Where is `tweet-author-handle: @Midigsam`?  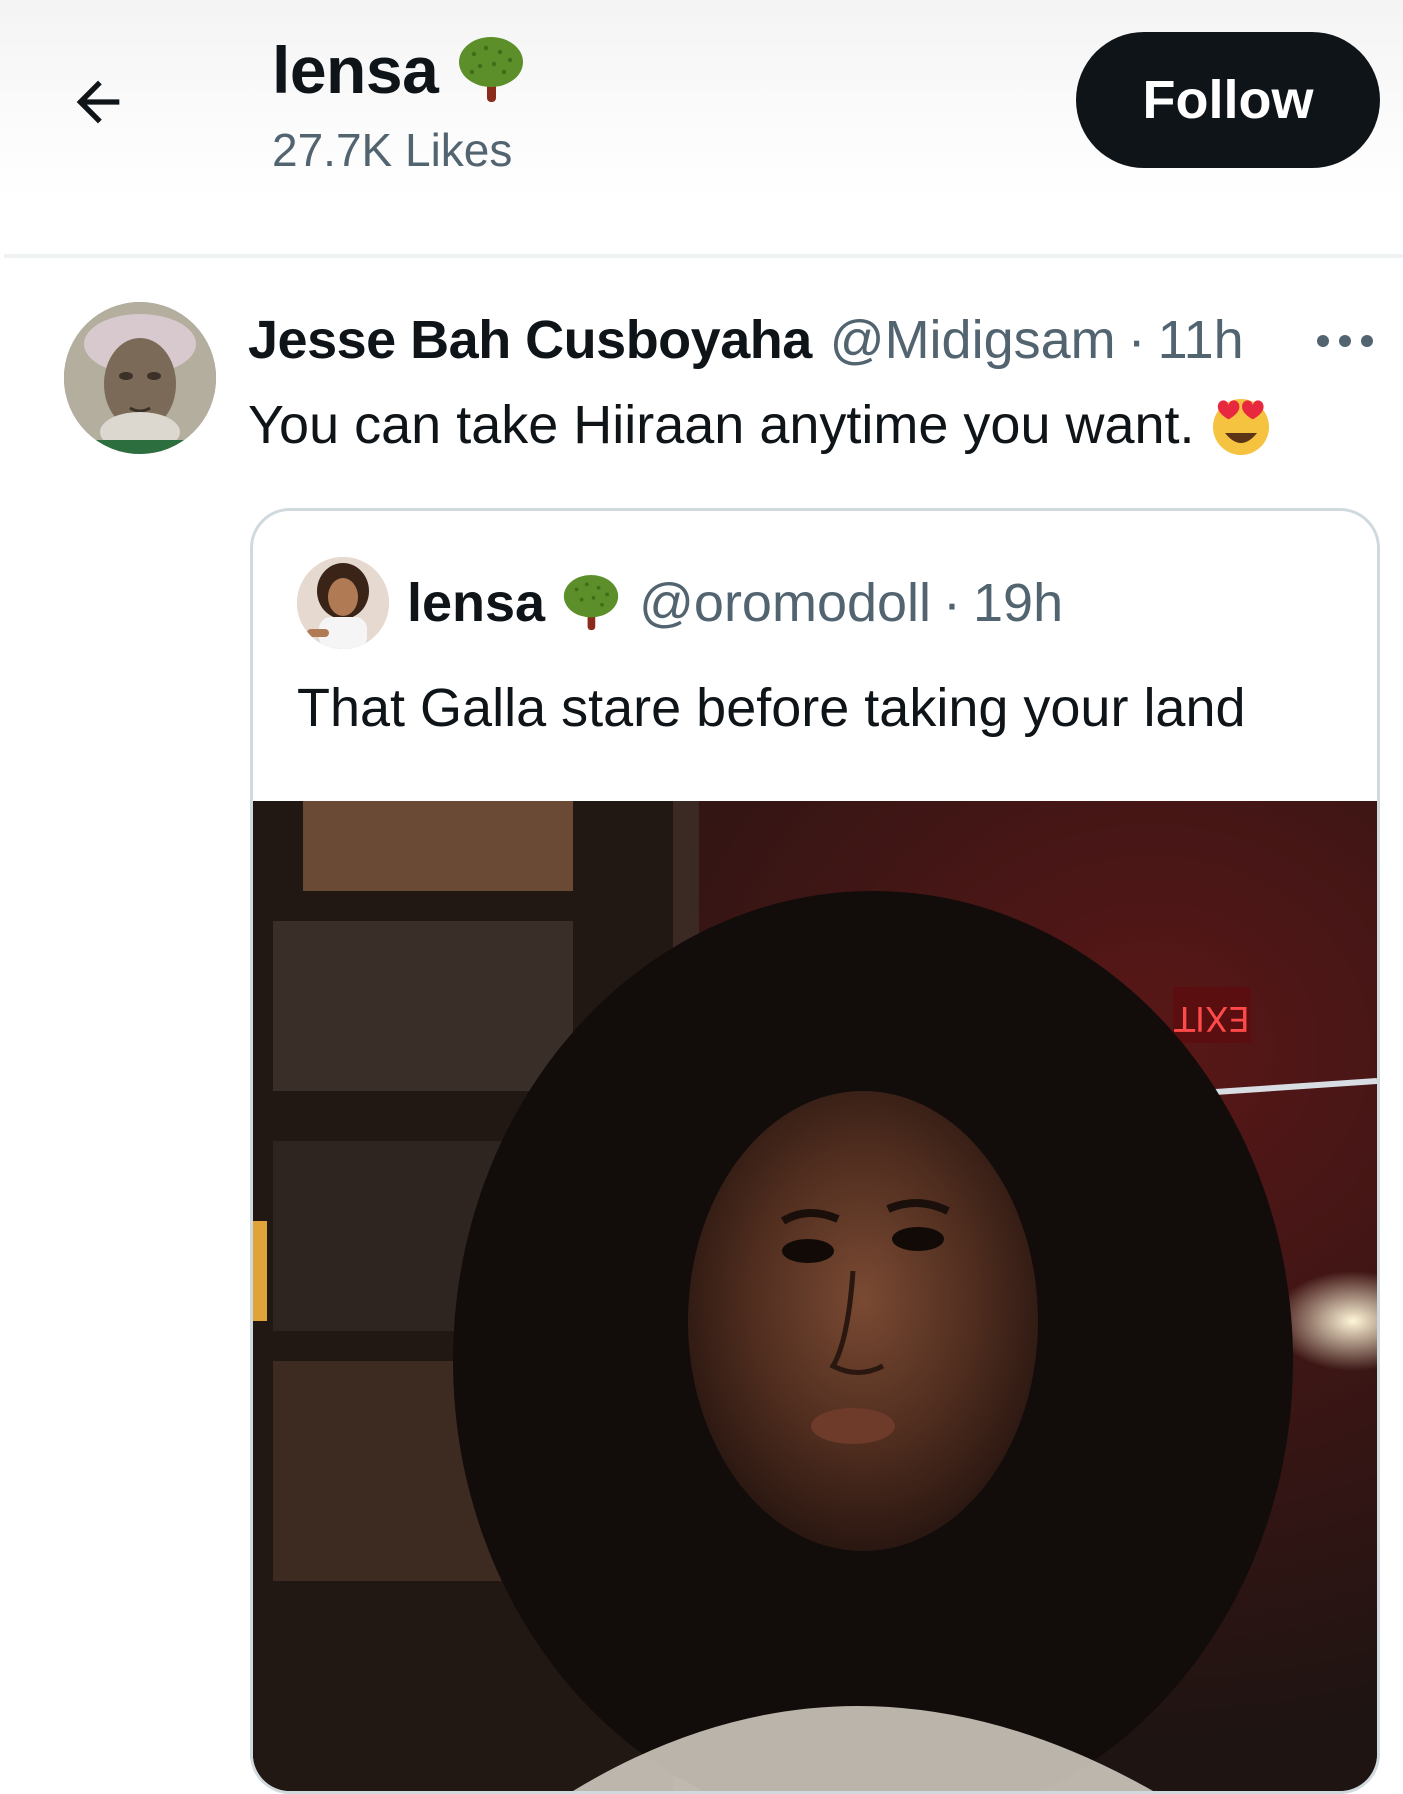 tweet-author-handle: @Midigsam is located at coordinates (973, 340).